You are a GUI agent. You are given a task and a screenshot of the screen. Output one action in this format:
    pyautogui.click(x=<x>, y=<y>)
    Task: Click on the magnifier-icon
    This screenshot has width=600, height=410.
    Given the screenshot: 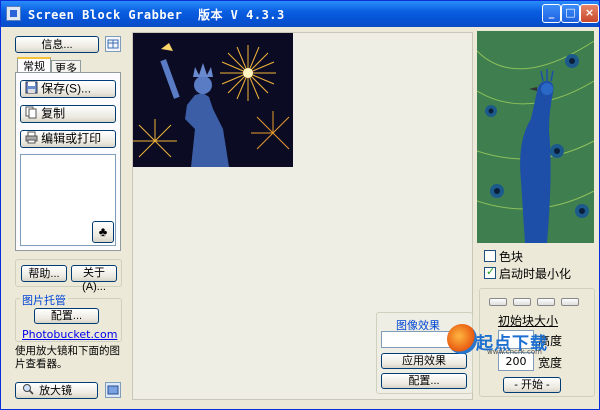 What is the action you would take?
    pyautogui.click(x=28, y=391)
    